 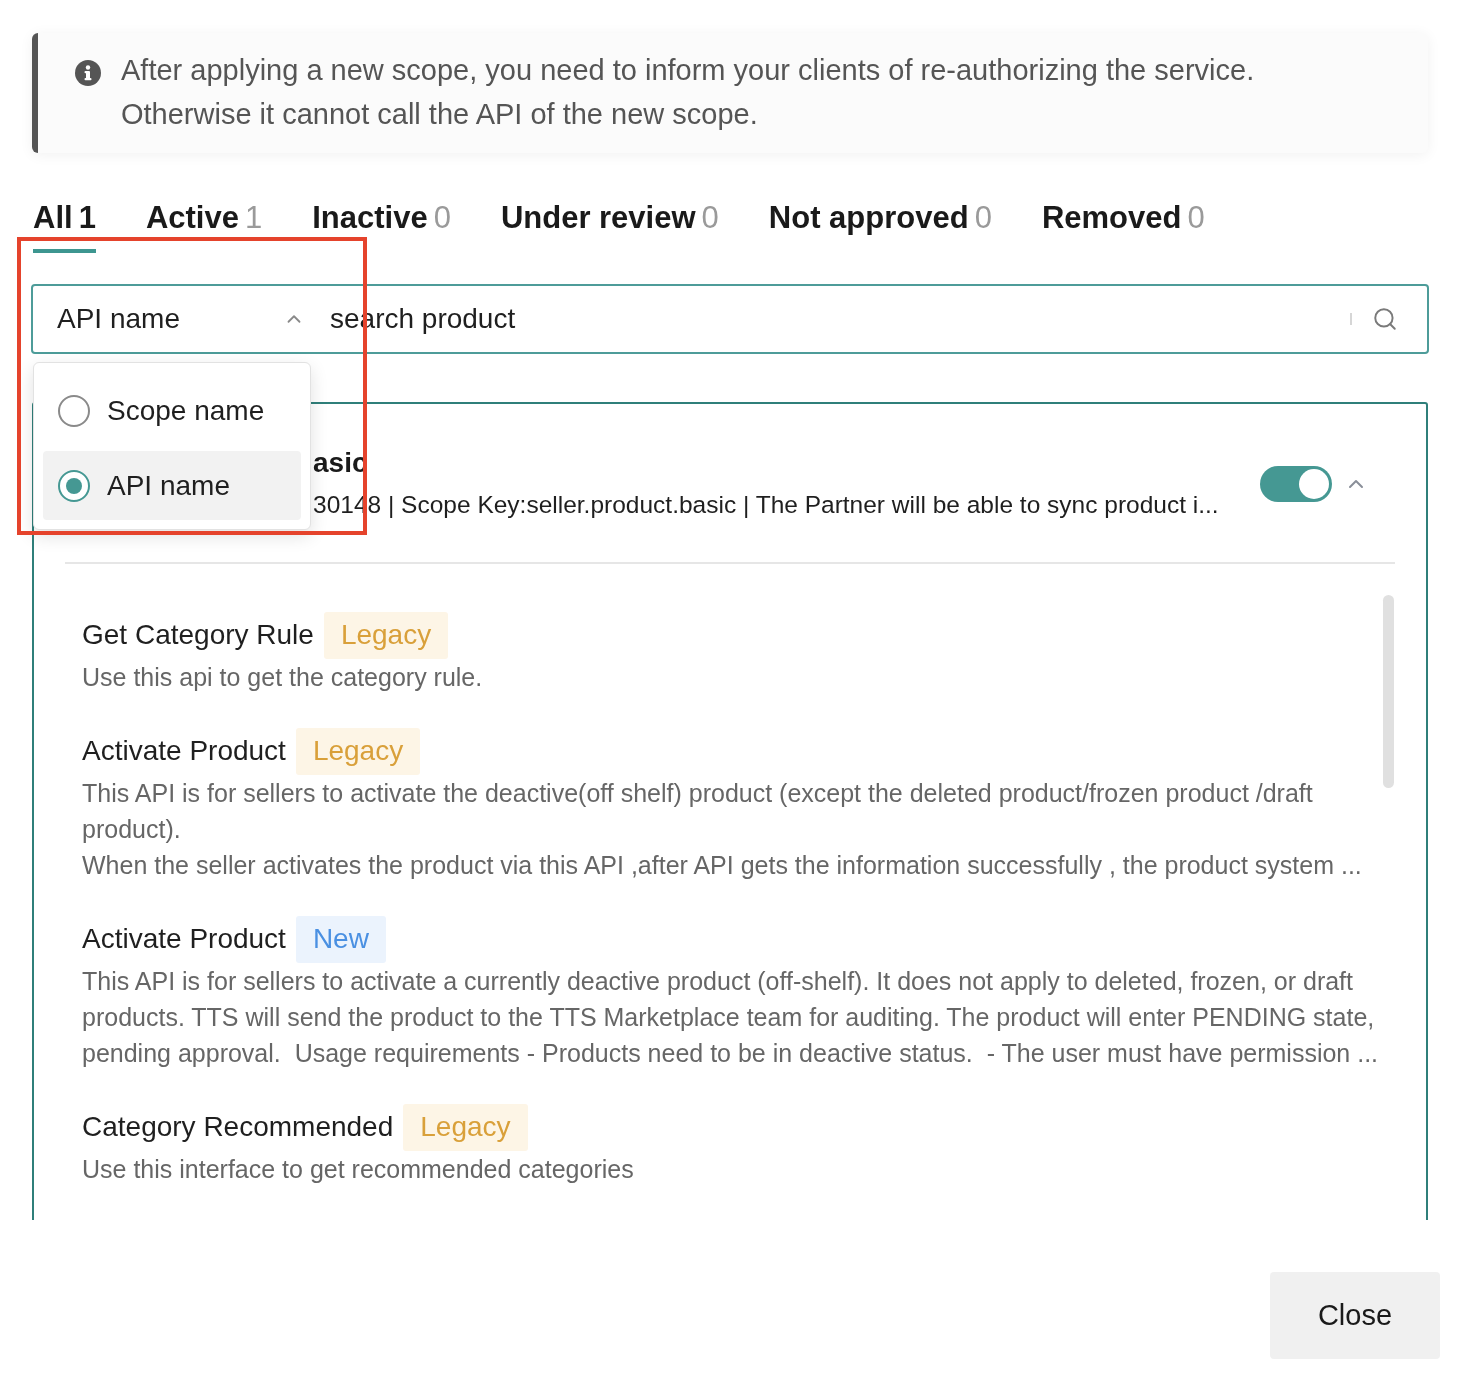 I want to click on api-name: Category Recommended, so click(x=238, y=1127).